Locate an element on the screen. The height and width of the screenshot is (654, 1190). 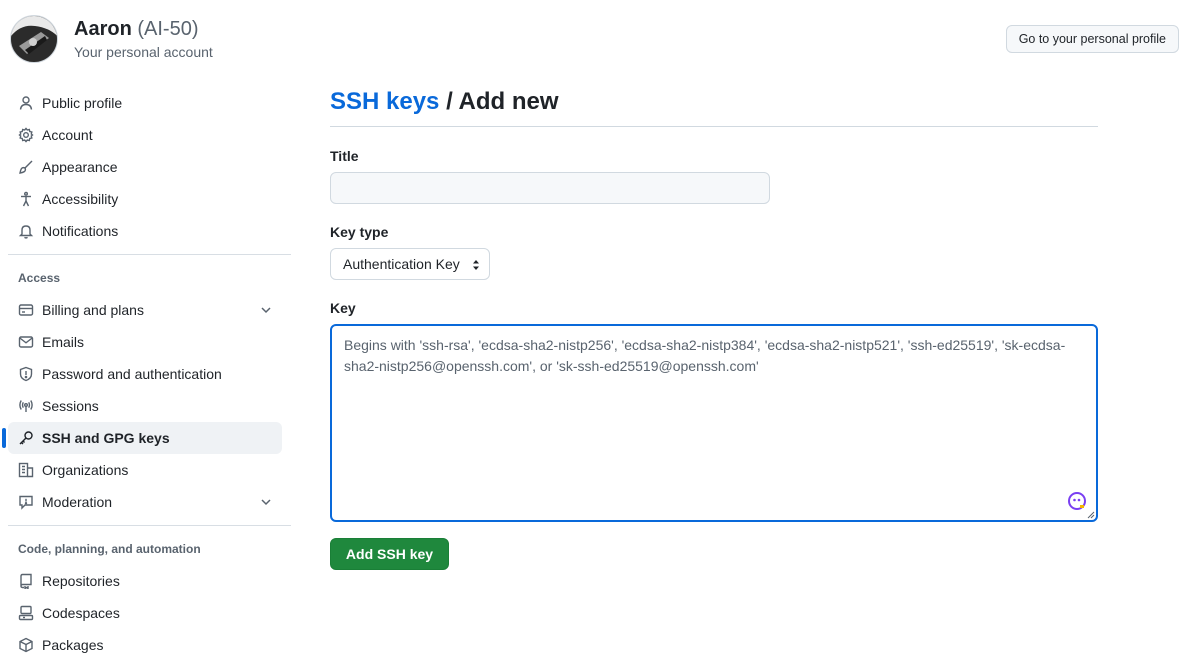
sidebar-item-sessions: Sessions is located at coordinates (145, 406).